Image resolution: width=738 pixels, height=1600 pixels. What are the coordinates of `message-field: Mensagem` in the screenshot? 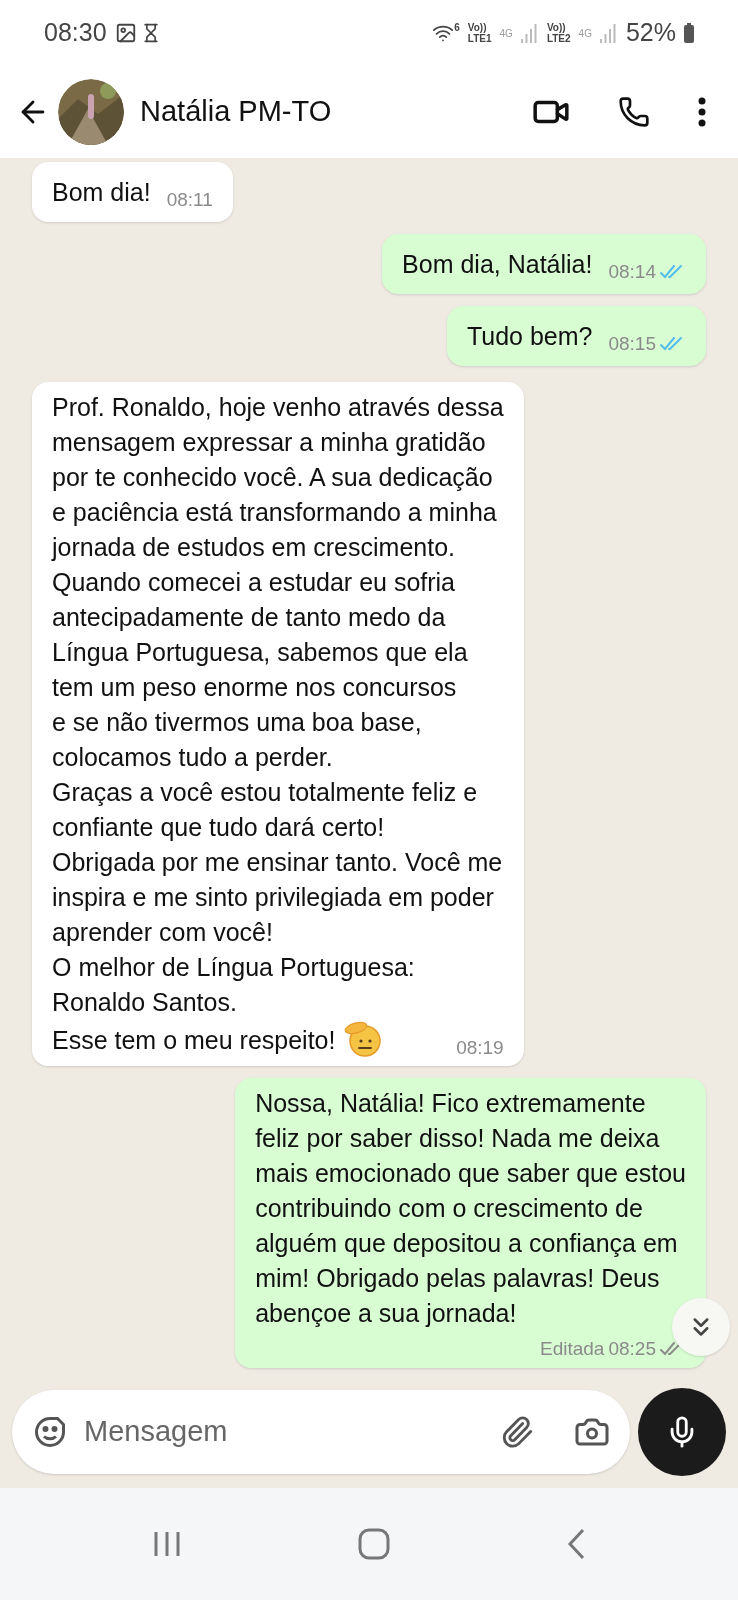 It's located at (284, 1432).